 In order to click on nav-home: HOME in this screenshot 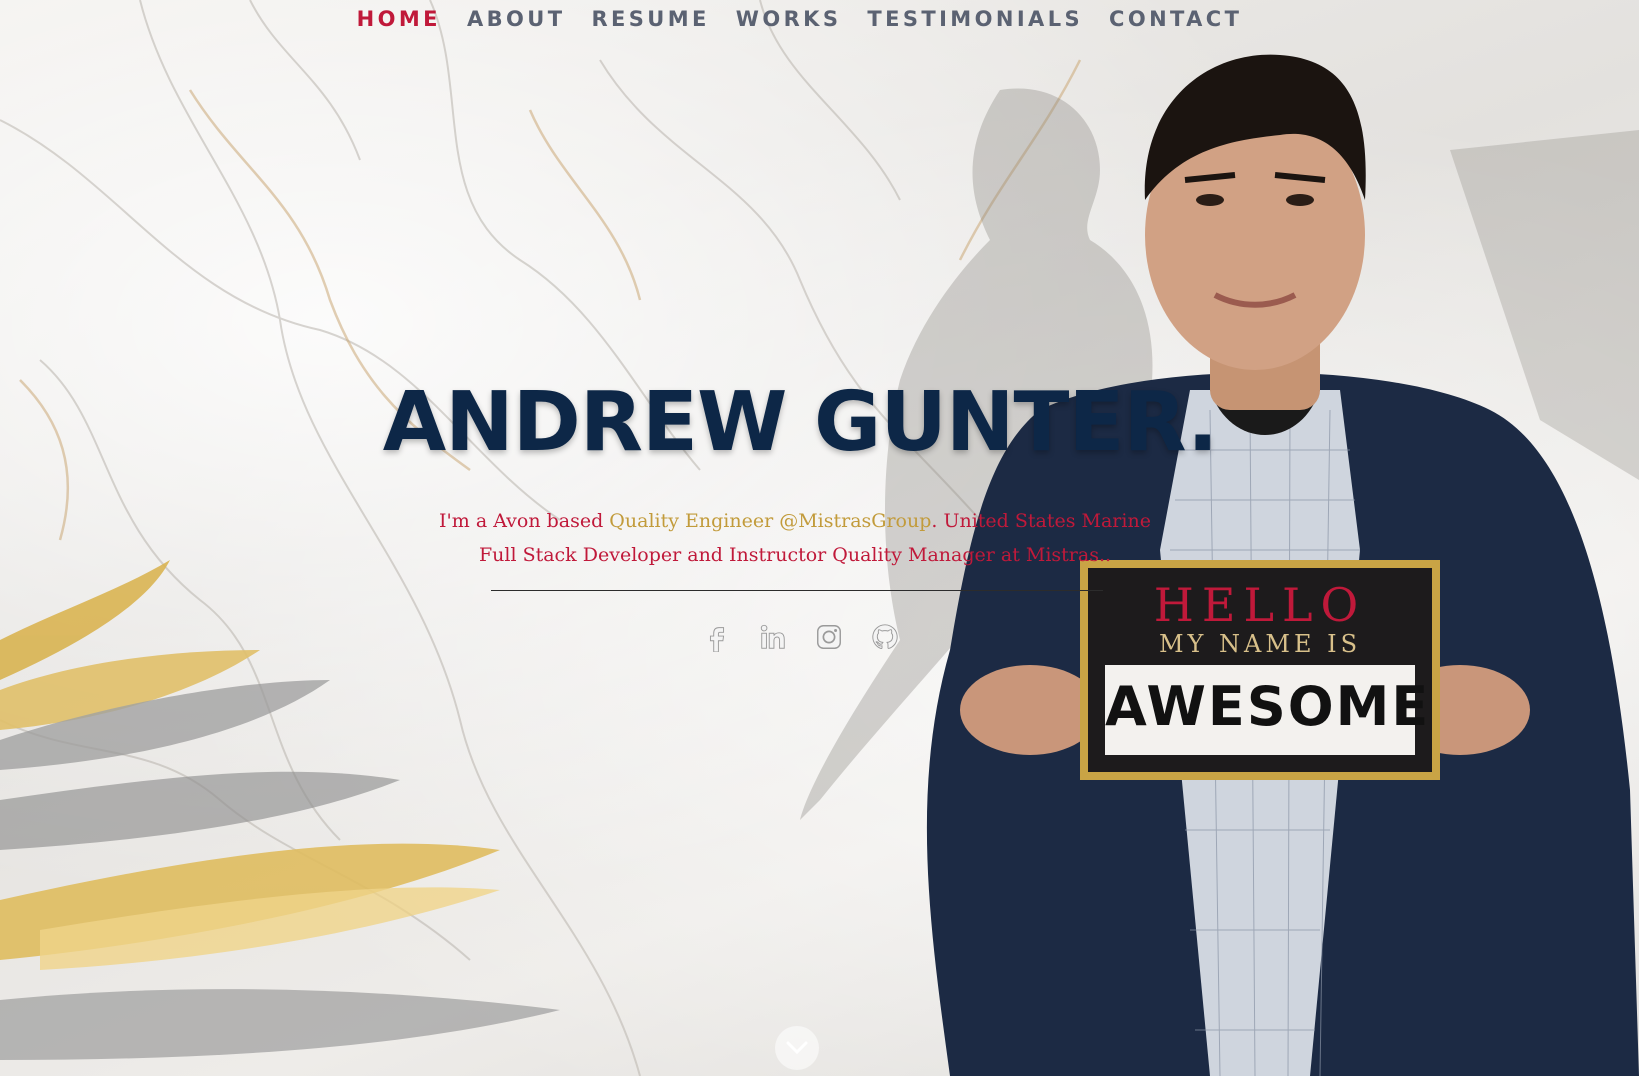, I will do `click(399, 19)`.